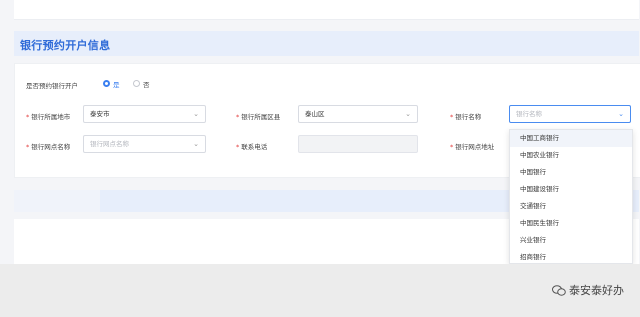  What do you see at coordinates (358, 114) in the screenshot?
I see `district-select: 泰山区 ⌄` at bounding box center [358, 114].